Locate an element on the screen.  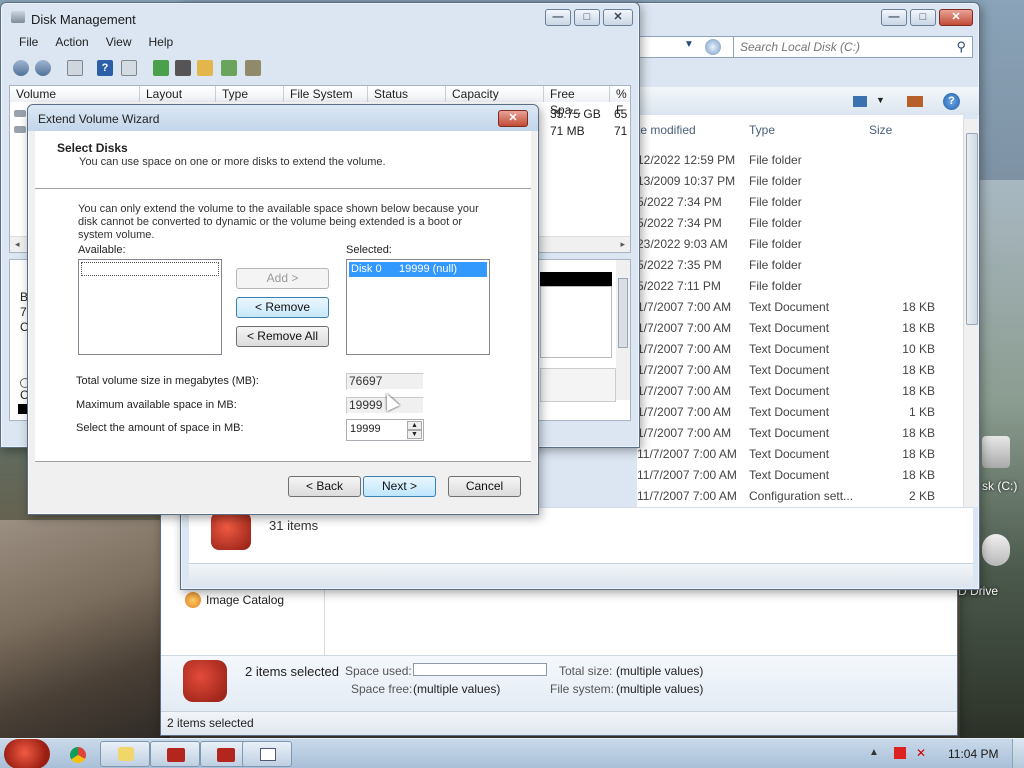
view-options-icon is located at coordinates (860, 101).